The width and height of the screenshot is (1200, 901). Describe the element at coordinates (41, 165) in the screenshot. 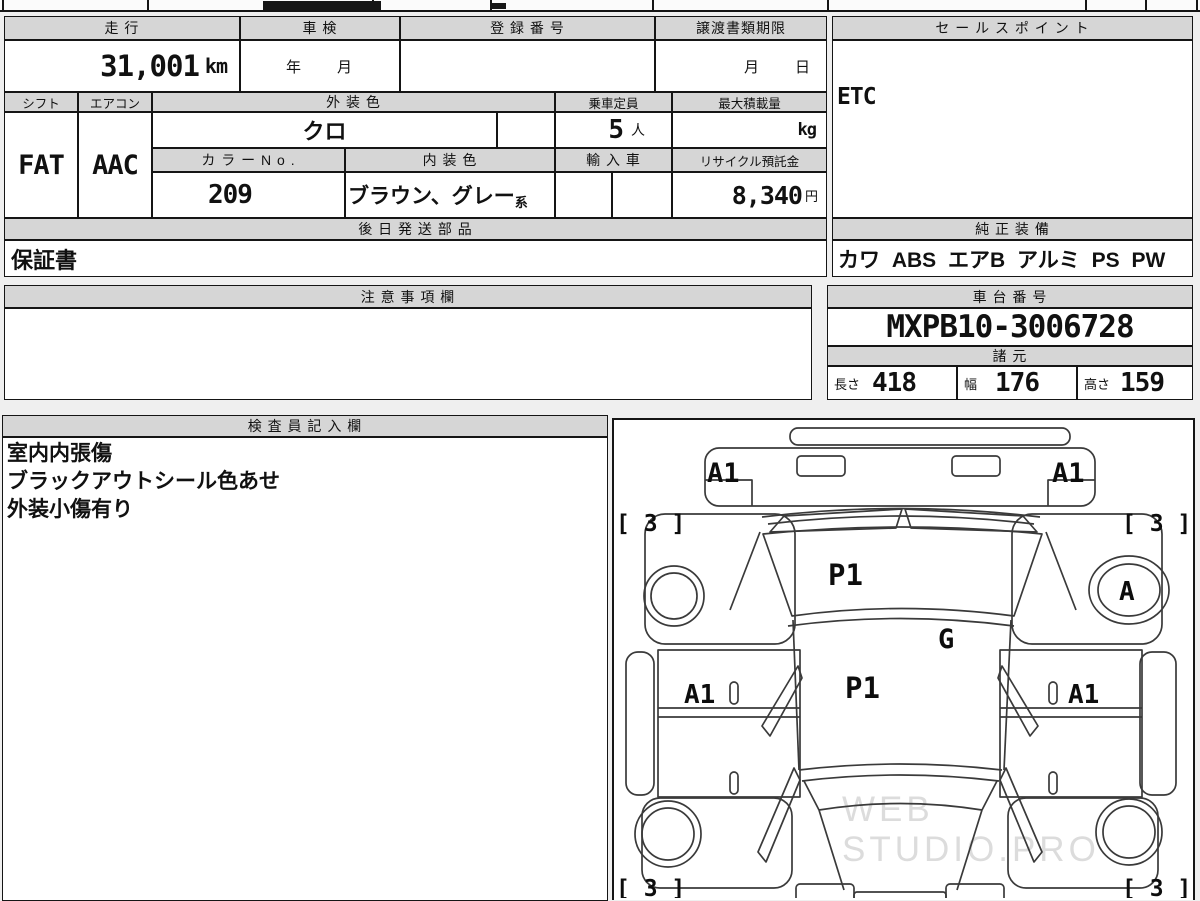

I see `shift-value-cell: FAT` at that location.